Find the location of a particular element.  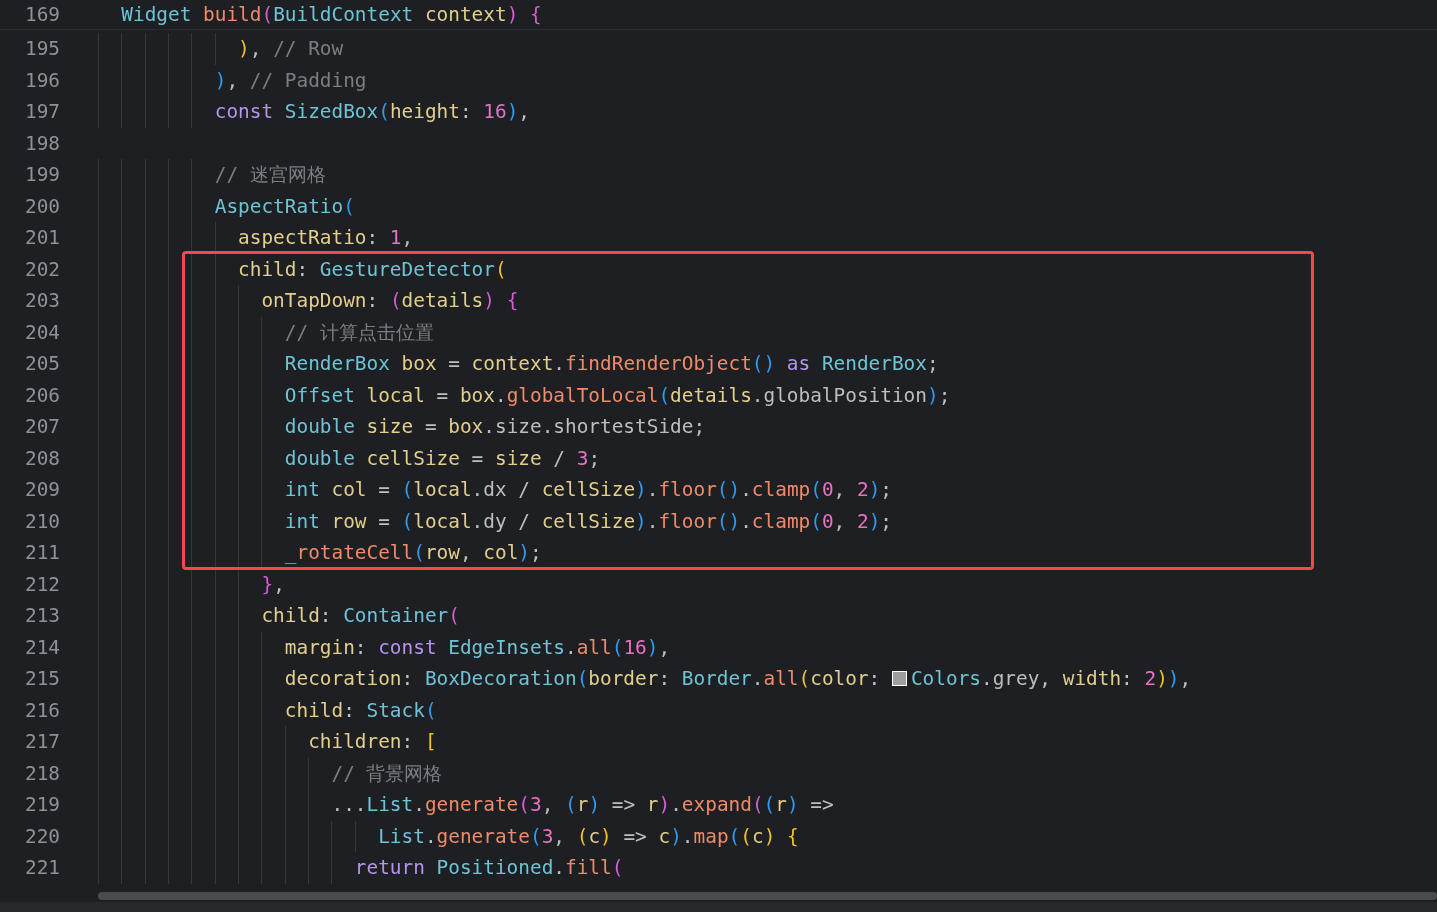

code-text: ), // Padding is located at coordinates (290, 80).